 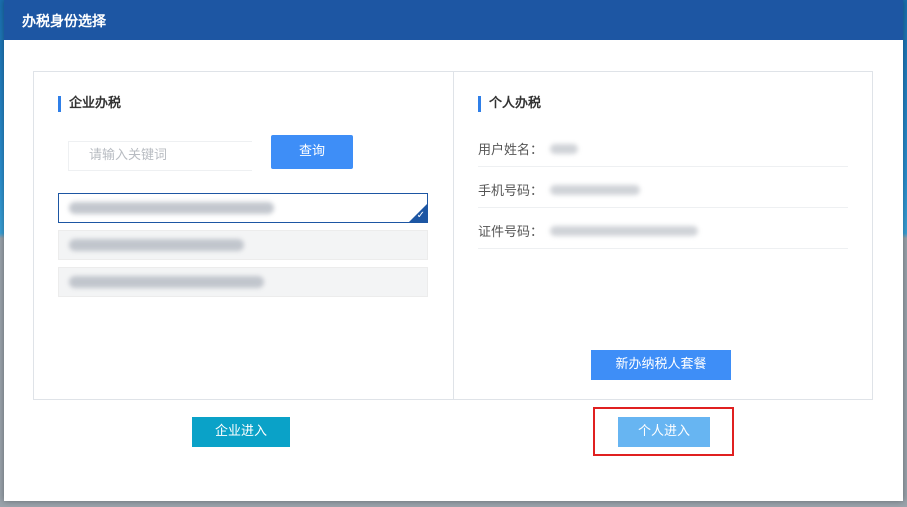 What do you see at coordinates (595, 190) in the screenshot?
I see `phone-number-value-redacted` at bounding box center [595, 190].